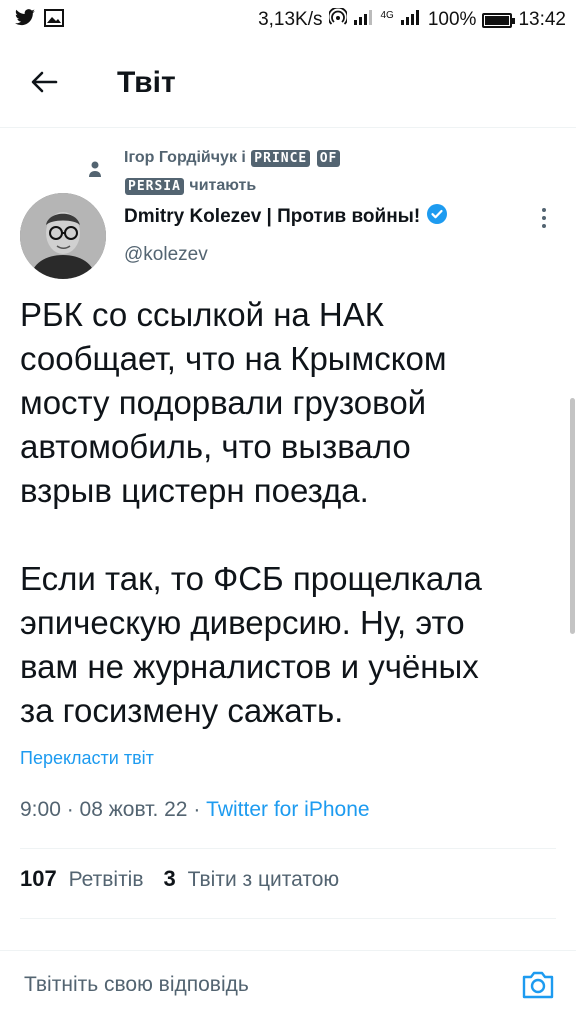  I want to click on scrollbar, so click(572, 516).